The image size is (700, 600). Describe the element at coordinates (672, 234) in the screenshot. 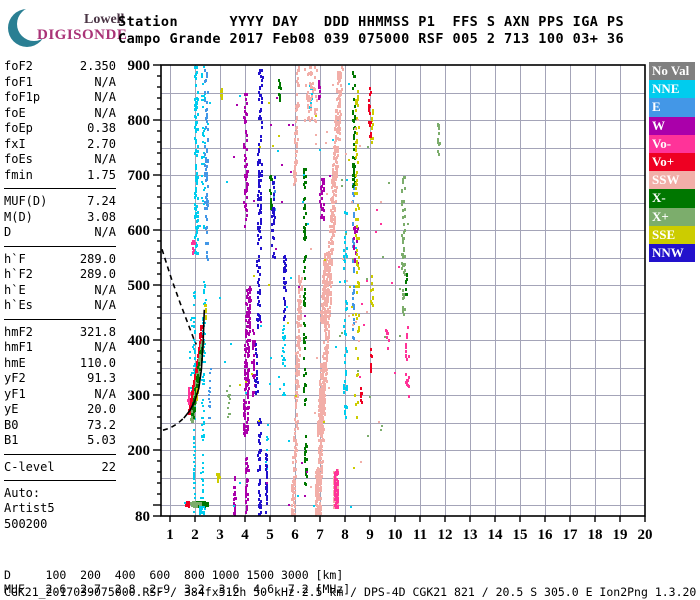

I see `legend-item-sse: SSE` at that location.